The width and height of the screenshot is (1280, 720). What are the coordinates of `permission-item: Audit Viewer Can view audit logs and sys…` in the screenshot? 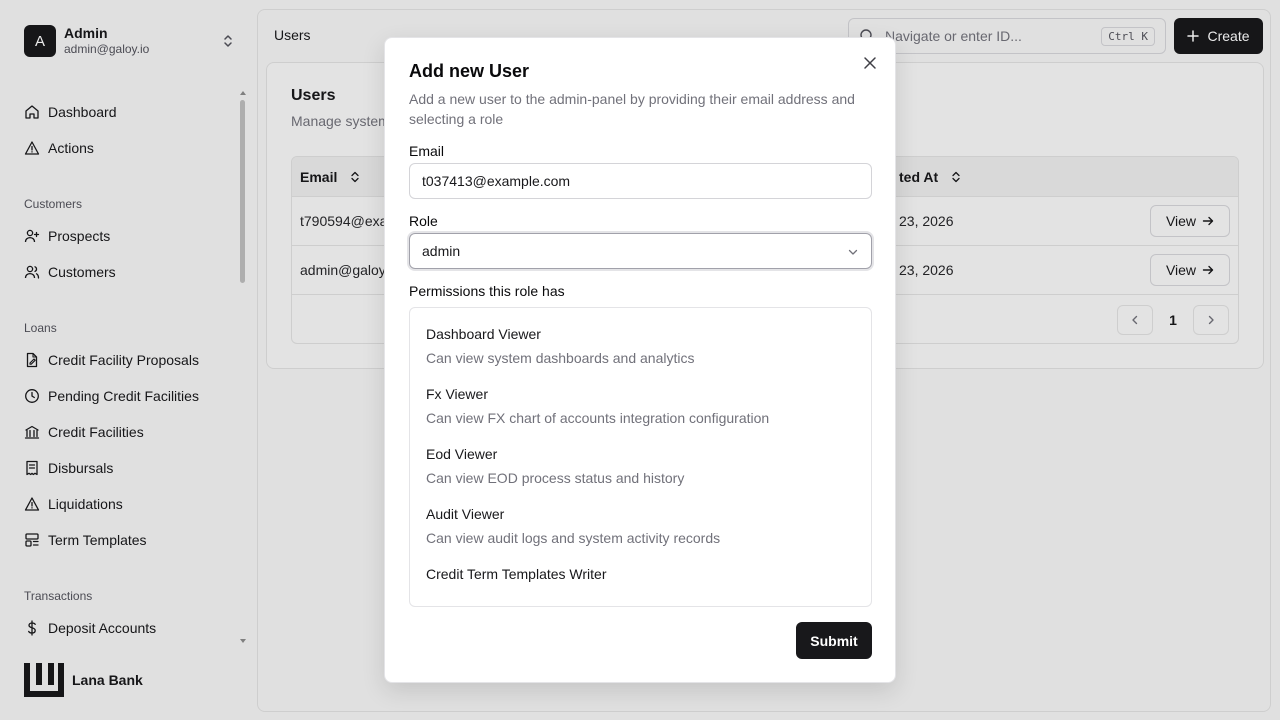 It's located at (573, 526).